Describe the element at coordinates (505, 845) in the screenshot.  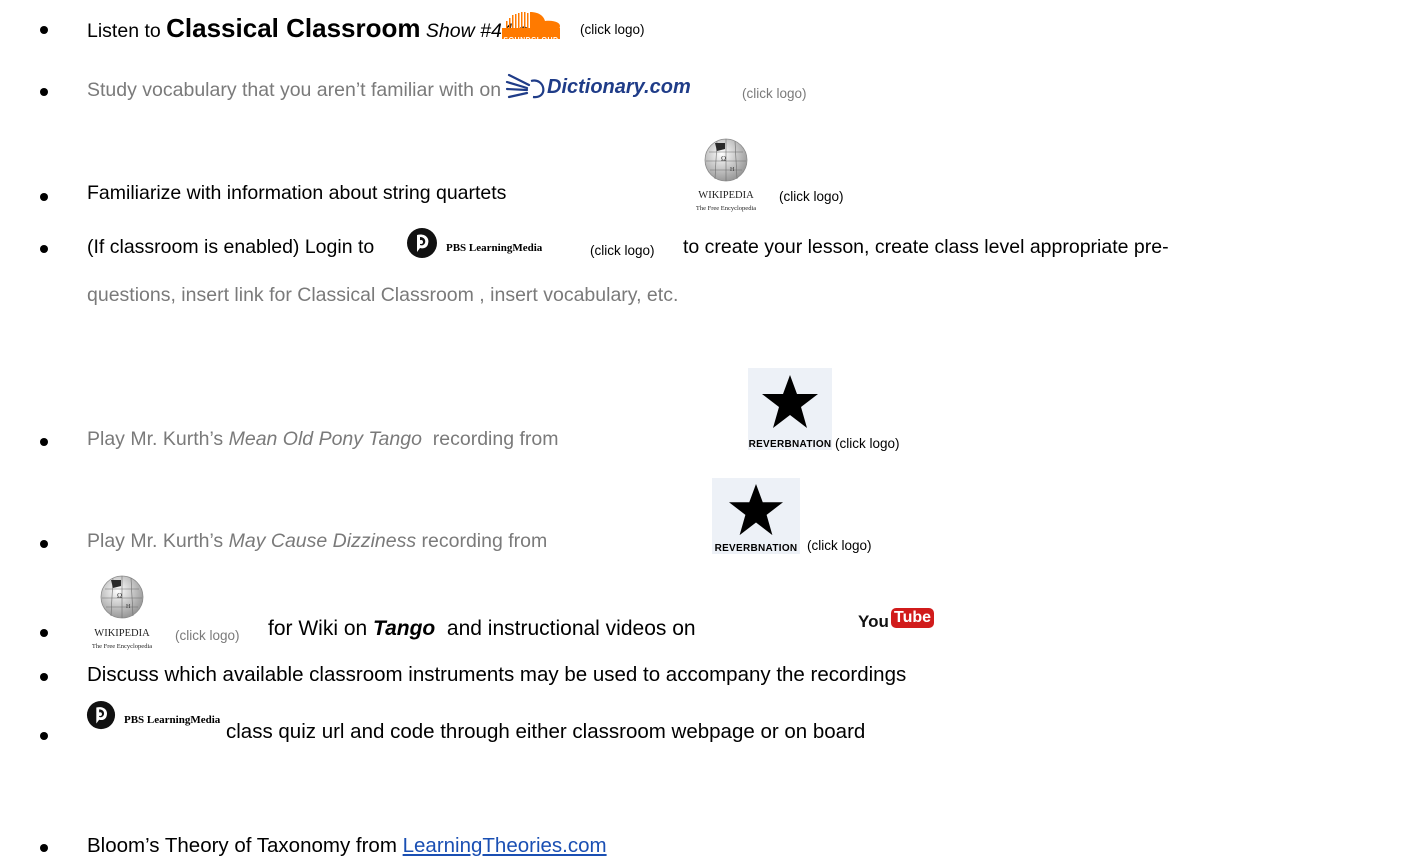
I see `learningtheories-link: LearningTheories.com` at that location.